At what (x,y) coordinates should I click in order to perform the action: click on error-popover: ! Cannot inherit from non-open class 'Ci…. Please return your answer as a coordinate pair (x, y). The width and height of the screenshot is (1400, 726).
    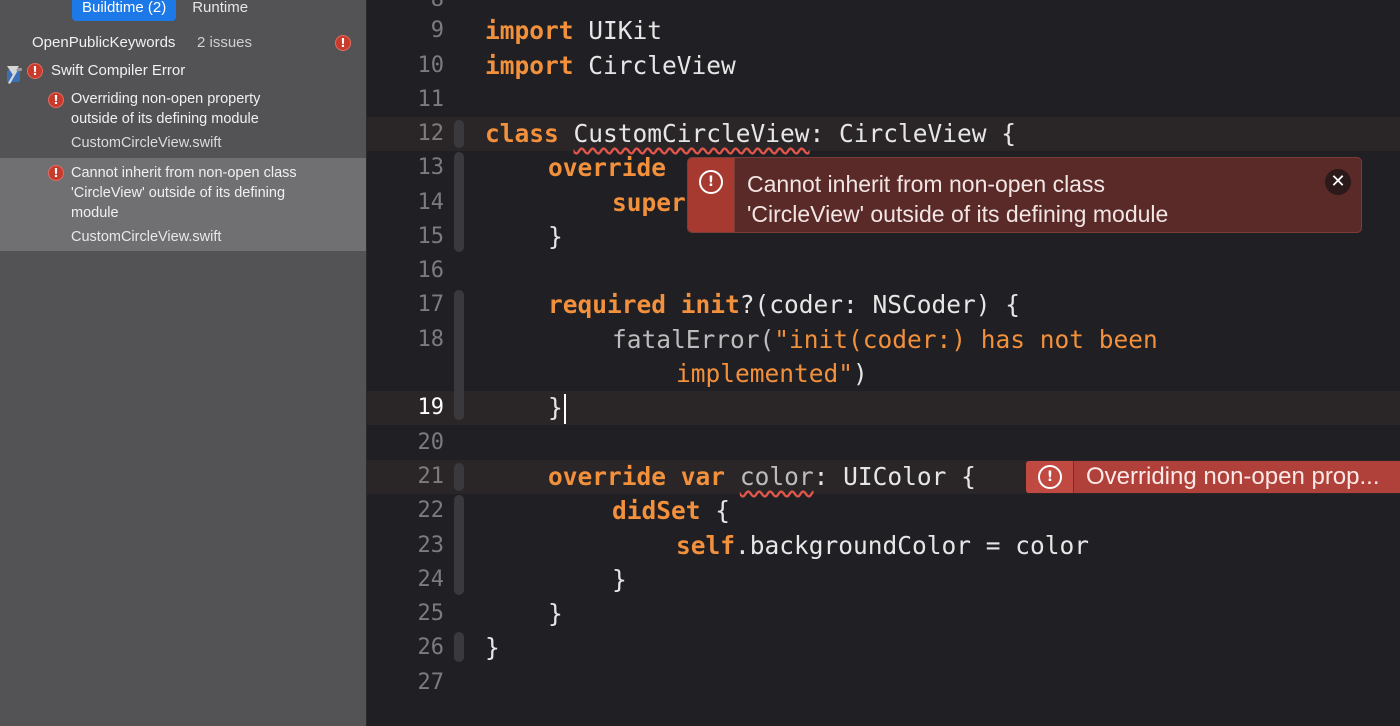
    Looking at the image, I should click on (1024, 195).